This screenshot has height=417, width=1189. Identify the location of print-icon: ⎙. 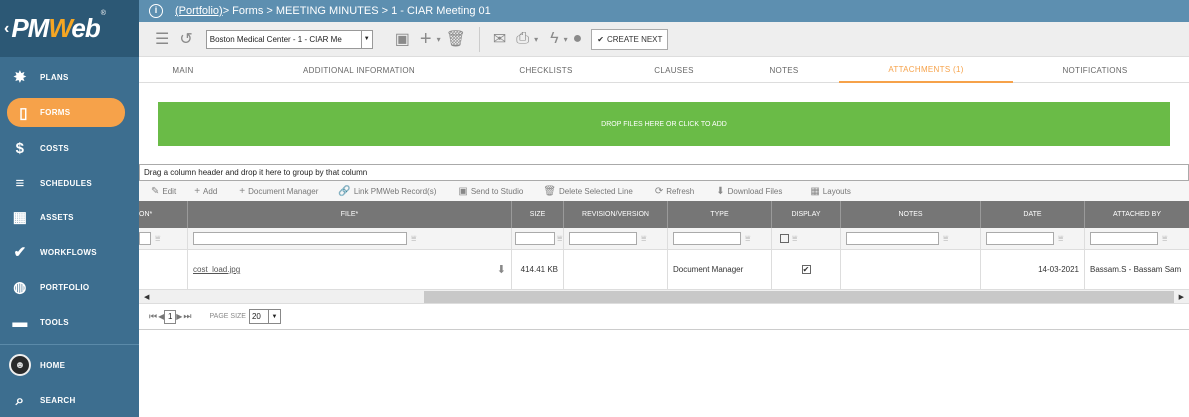
(522, 39).